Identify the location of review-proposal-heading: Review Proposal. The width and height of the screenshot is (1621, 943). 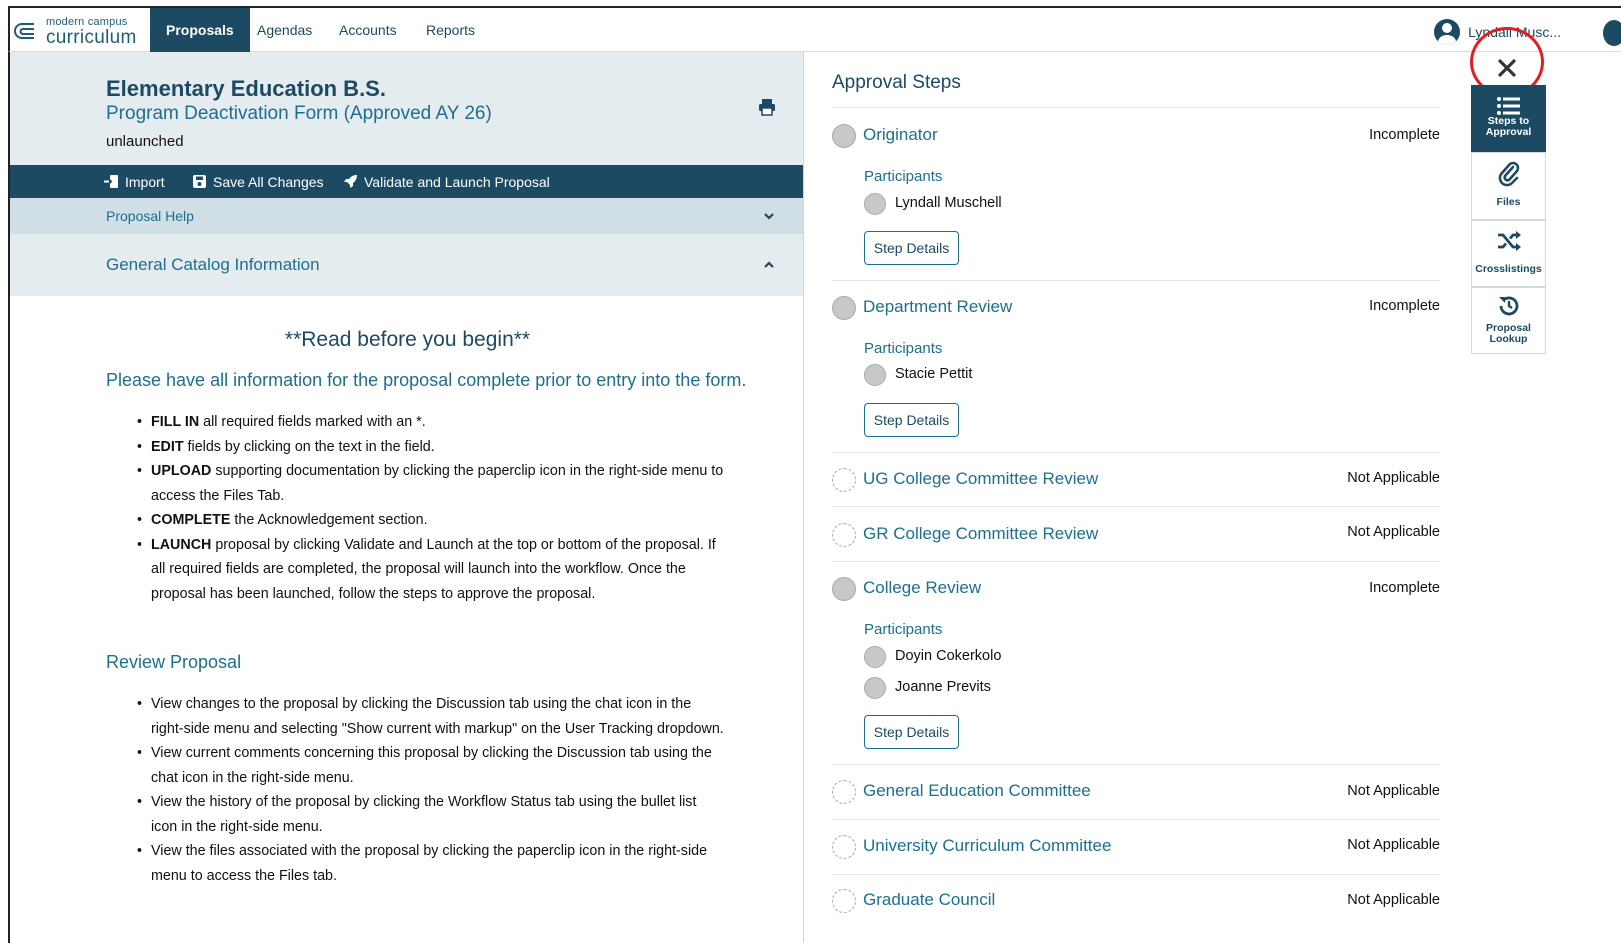
(174, 662).